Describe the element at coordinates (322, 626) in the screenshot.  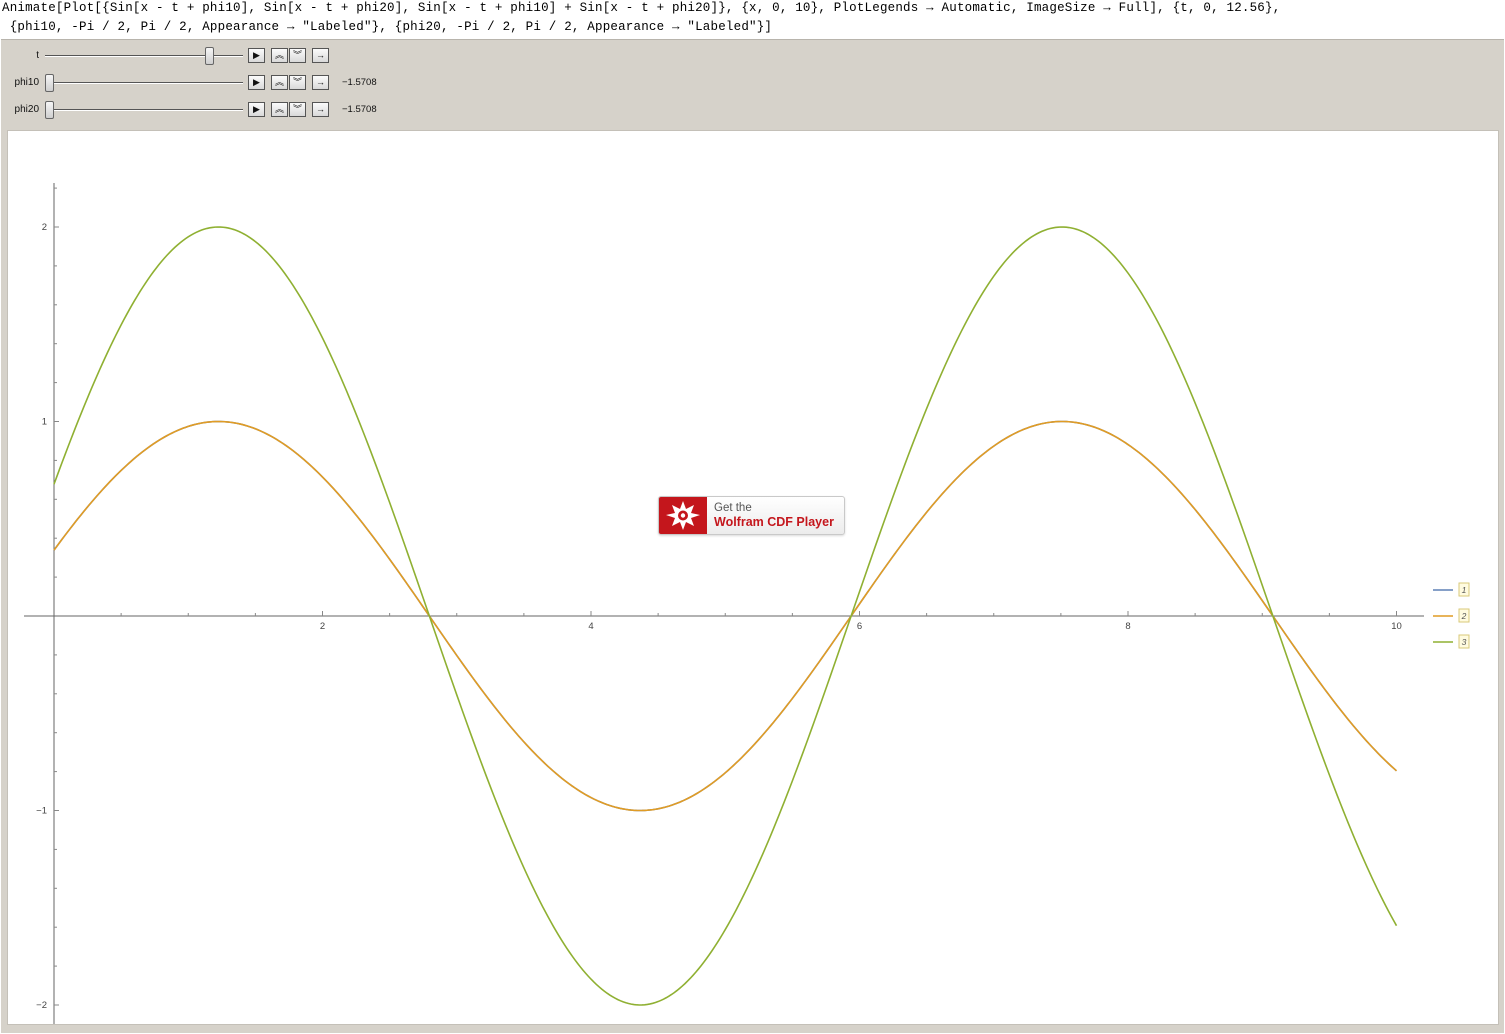
I see `x-tick-label: 2` at that location.